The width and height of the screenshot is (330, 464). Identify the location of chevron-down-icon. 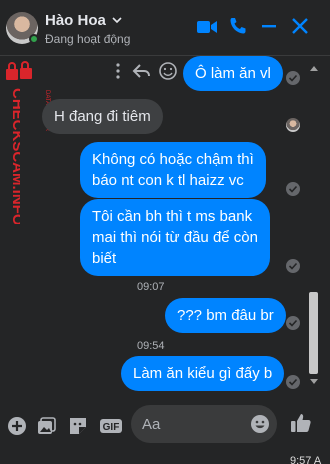
(117, 20).